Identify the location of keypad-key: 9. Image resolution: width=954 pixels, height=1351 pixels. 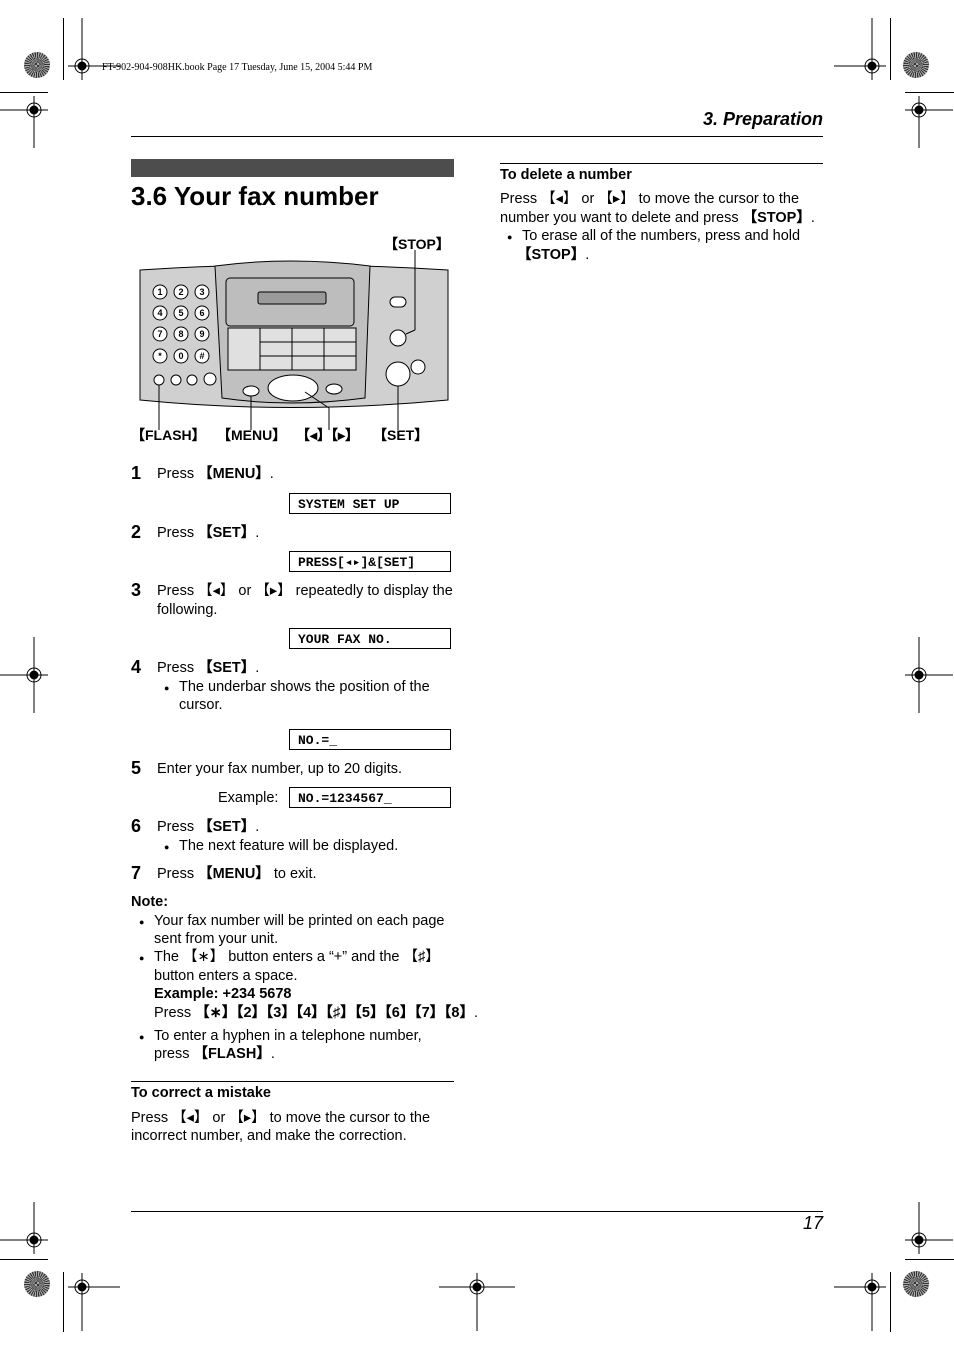
(201, 334).